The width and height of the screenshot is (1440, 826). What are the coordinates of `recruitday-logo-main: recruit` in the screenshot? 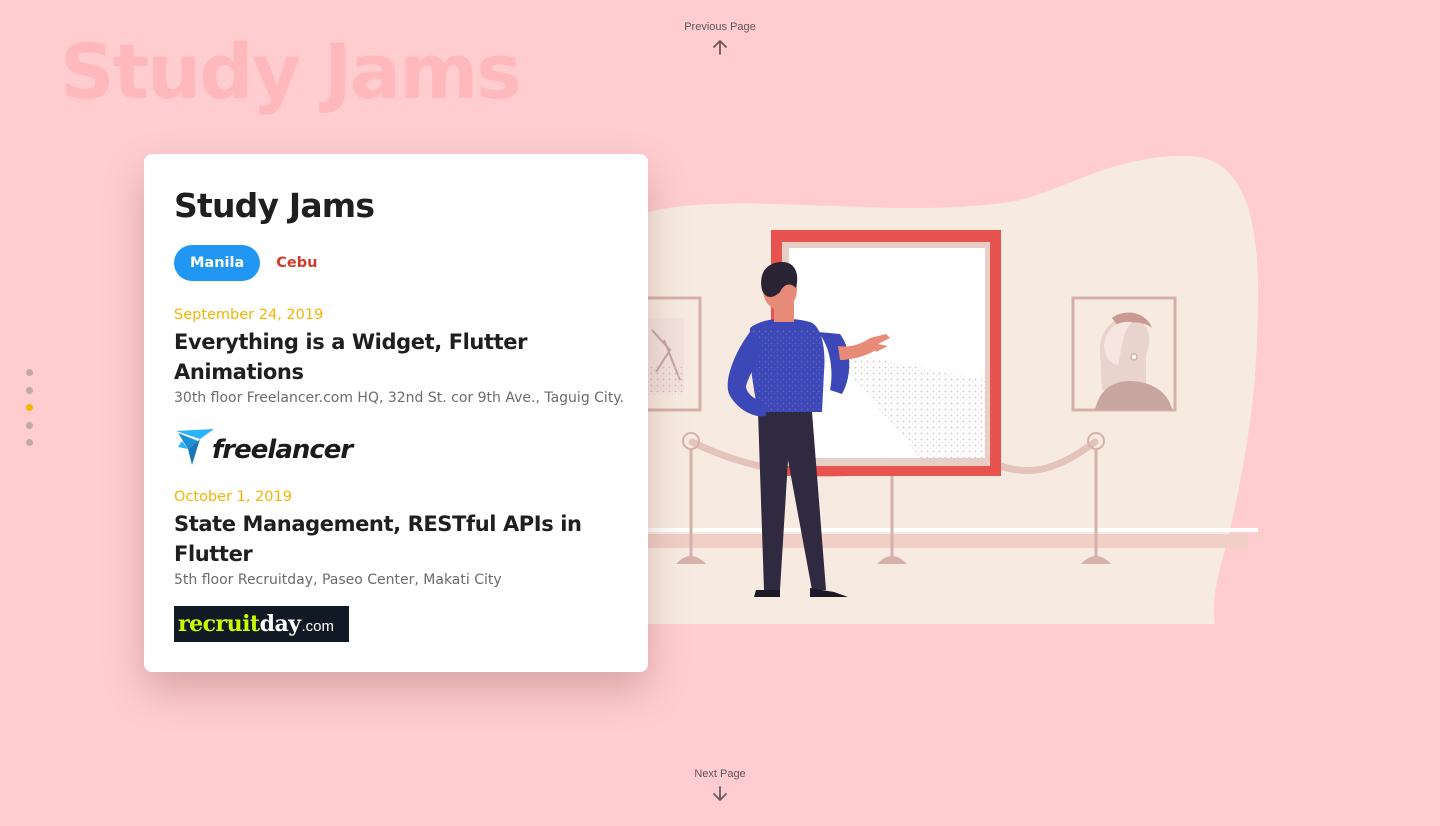 It's located at (219, 624).